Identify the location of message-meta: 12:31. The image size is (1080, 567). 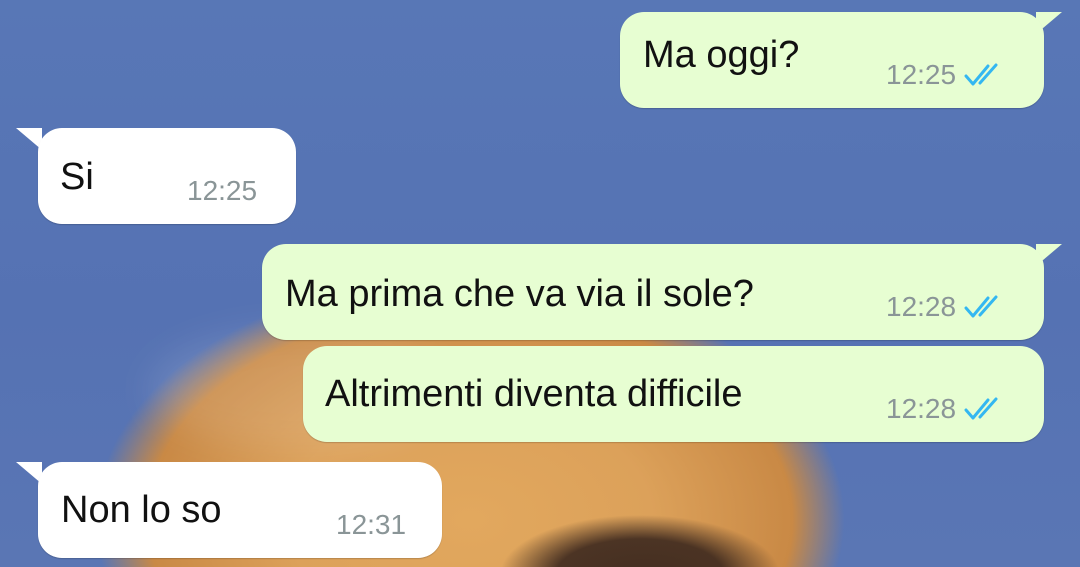
(371, 525).